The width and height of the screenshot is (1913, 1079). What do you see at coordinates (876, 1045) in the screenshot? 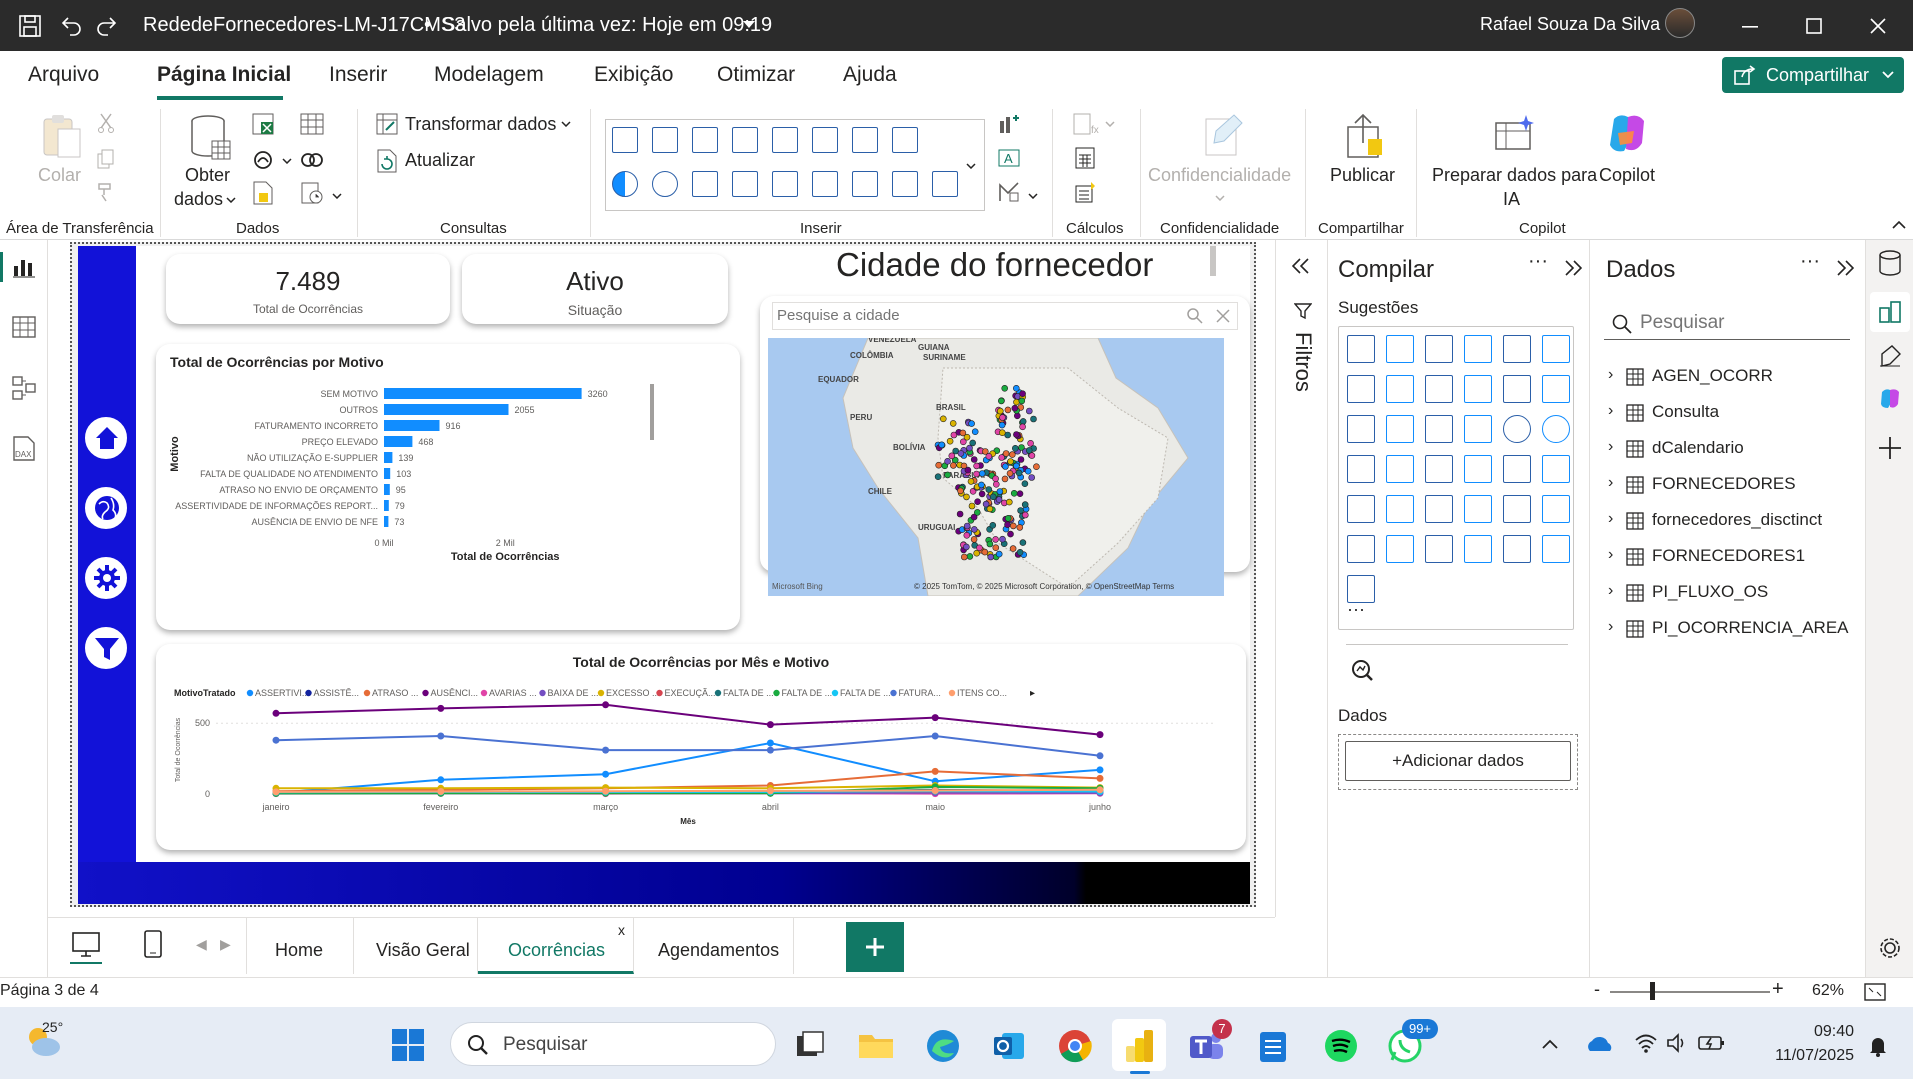
I see `file-explorer-icon` at bounding box center [876, 1045].